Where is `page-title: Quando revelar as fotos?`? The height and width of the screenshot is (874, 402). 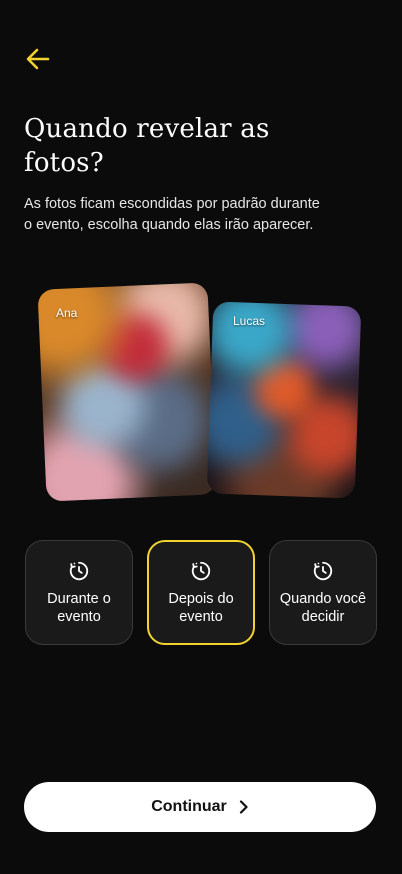
page-title: Quando revelar as fotos? is located at coordinates (147, 146).